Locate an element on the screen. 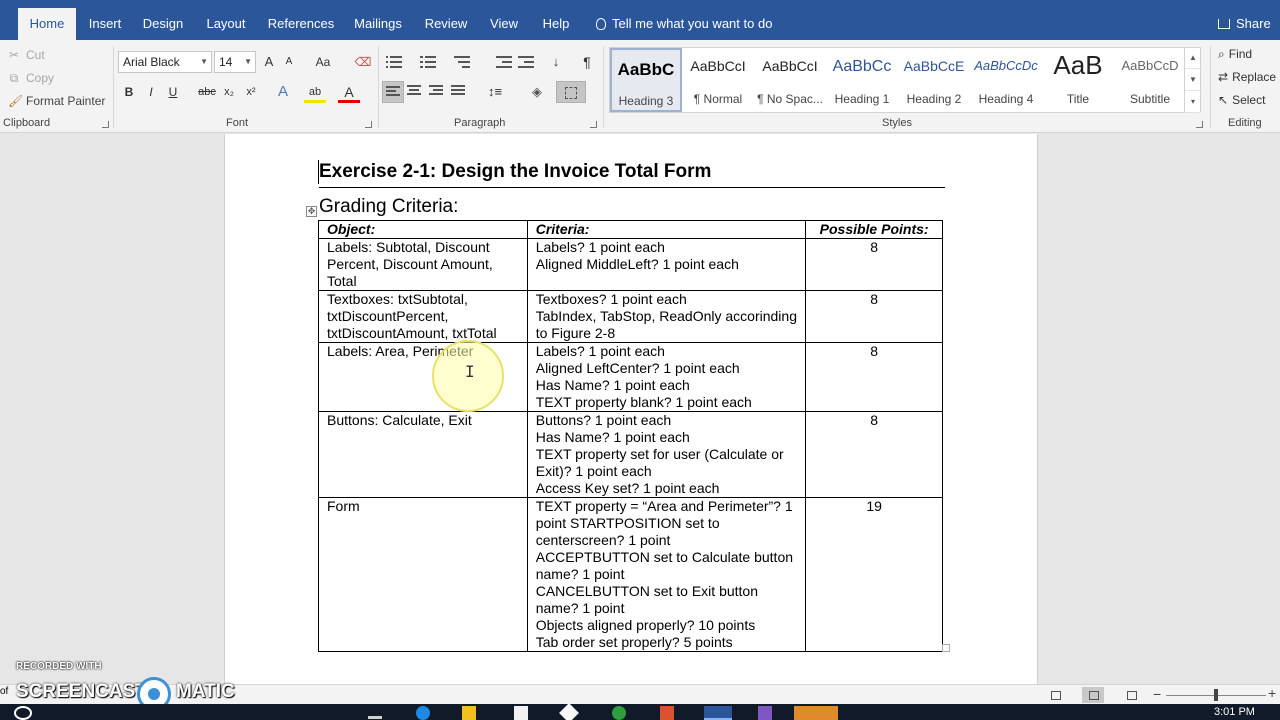 This screenshot has width=1280, height=720. style-subtitle: AaBbCcD Subtitle is located at coordinates (1150, 80).